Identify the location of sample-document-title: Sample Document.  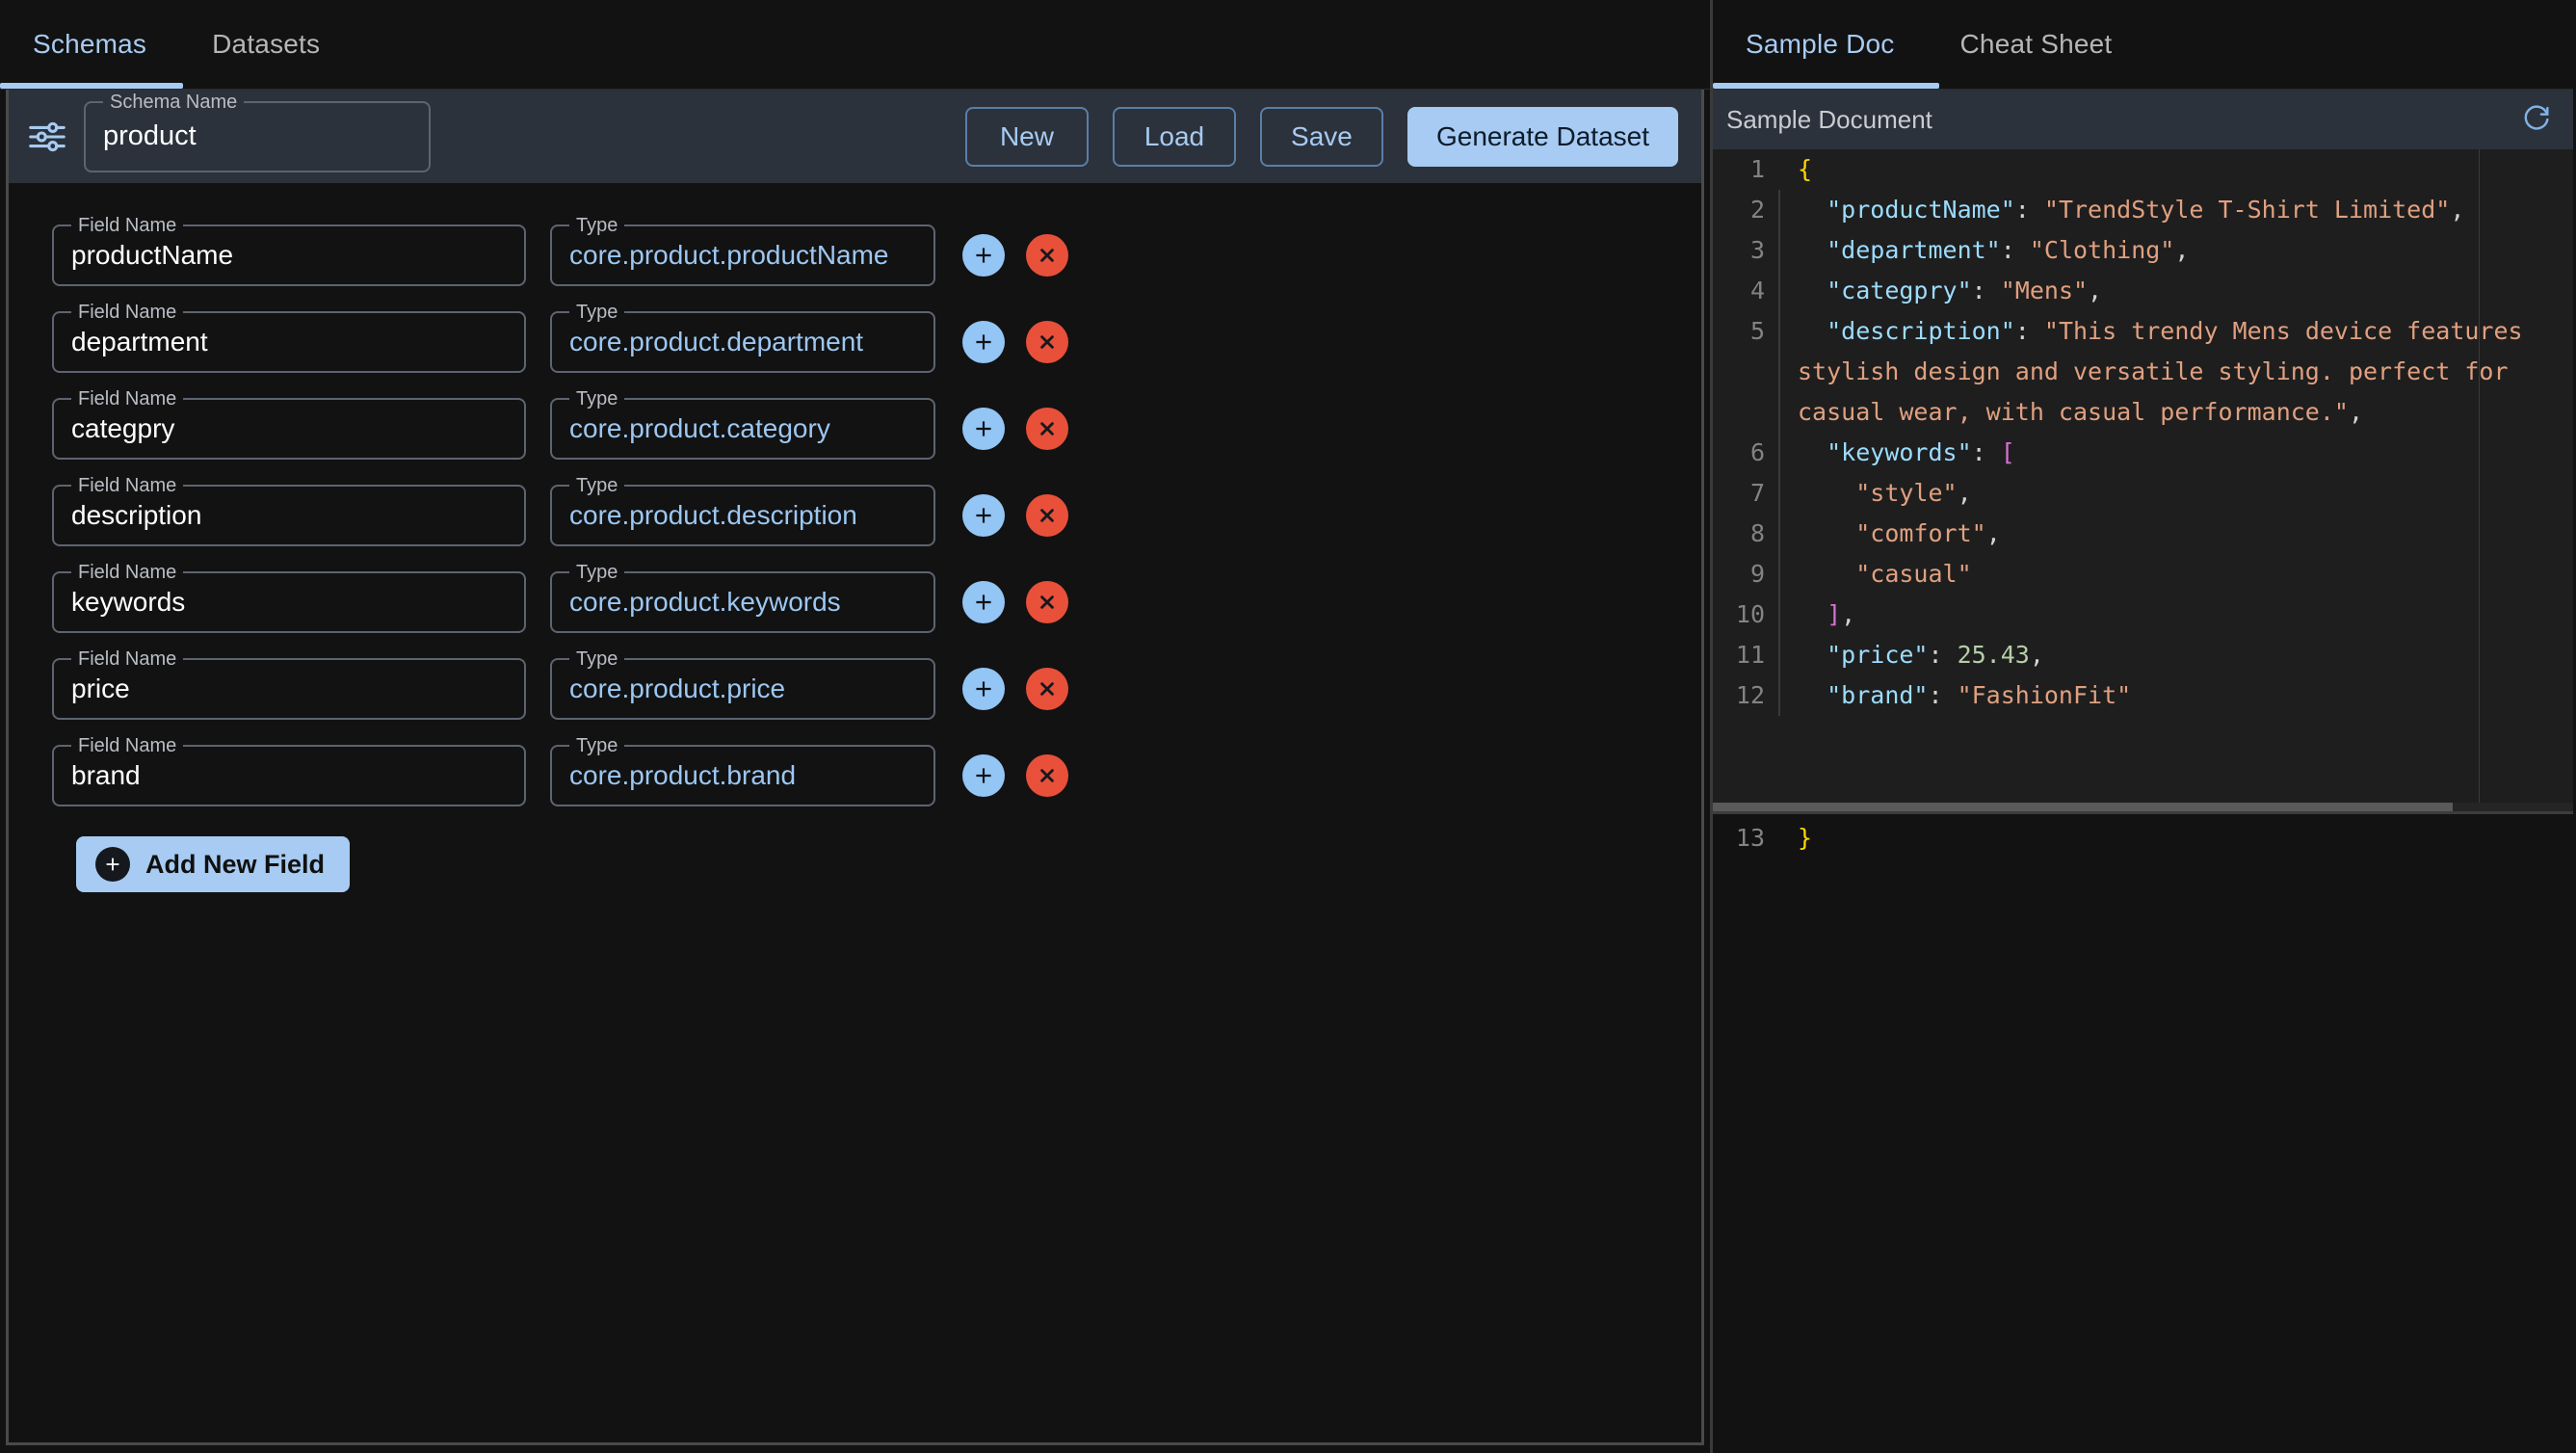
(1829, 119).